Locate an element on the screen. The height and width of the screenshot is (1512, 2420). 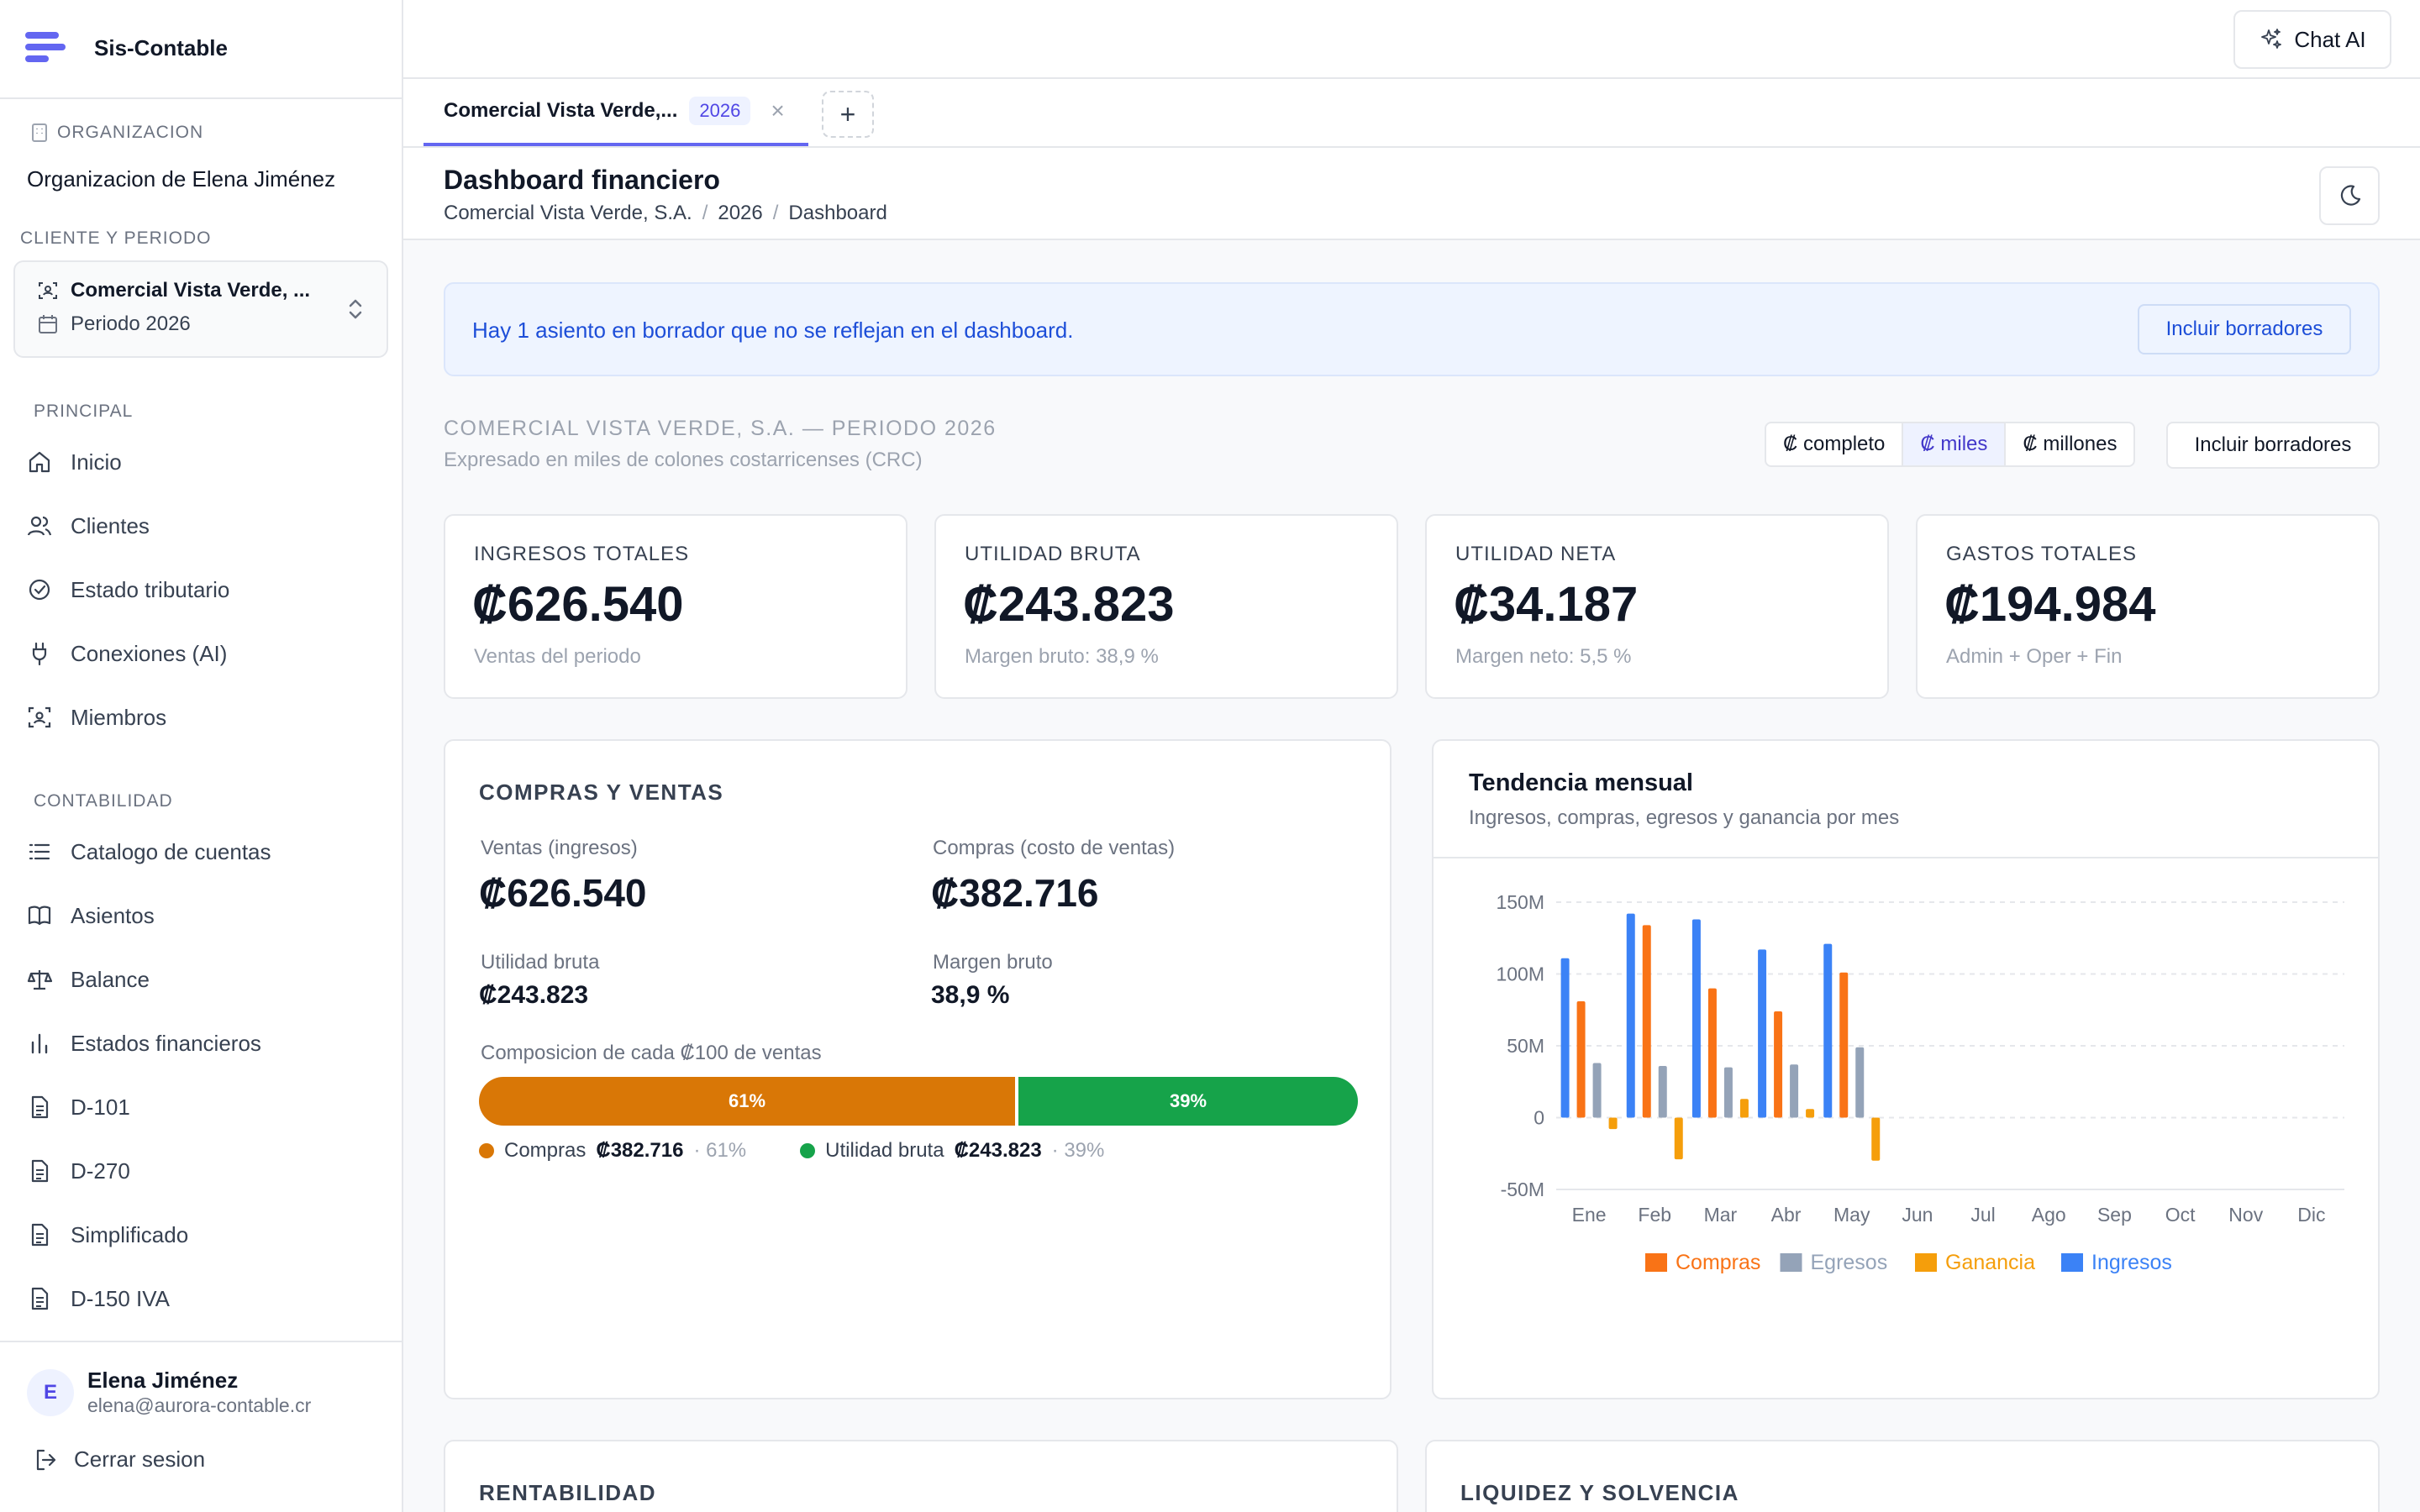
nav-label: D-270 is located at coordinates (100, 1171).